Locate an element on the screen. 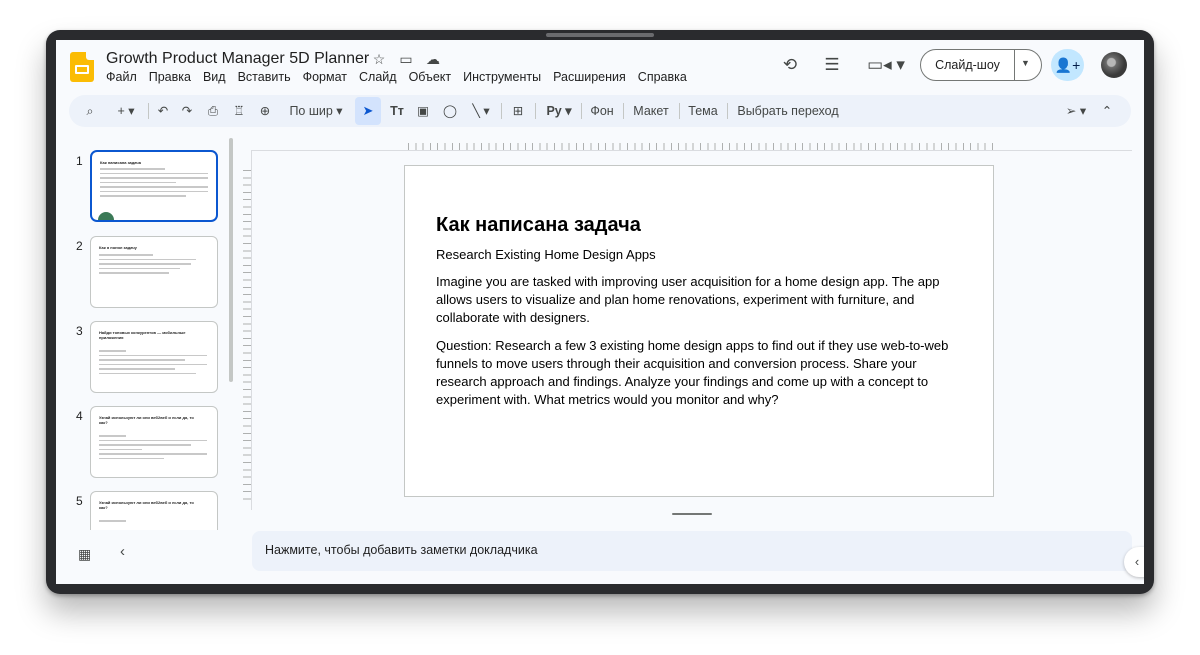  slide-thumbnail: Как написана задача is located at coordinates (154, 186).